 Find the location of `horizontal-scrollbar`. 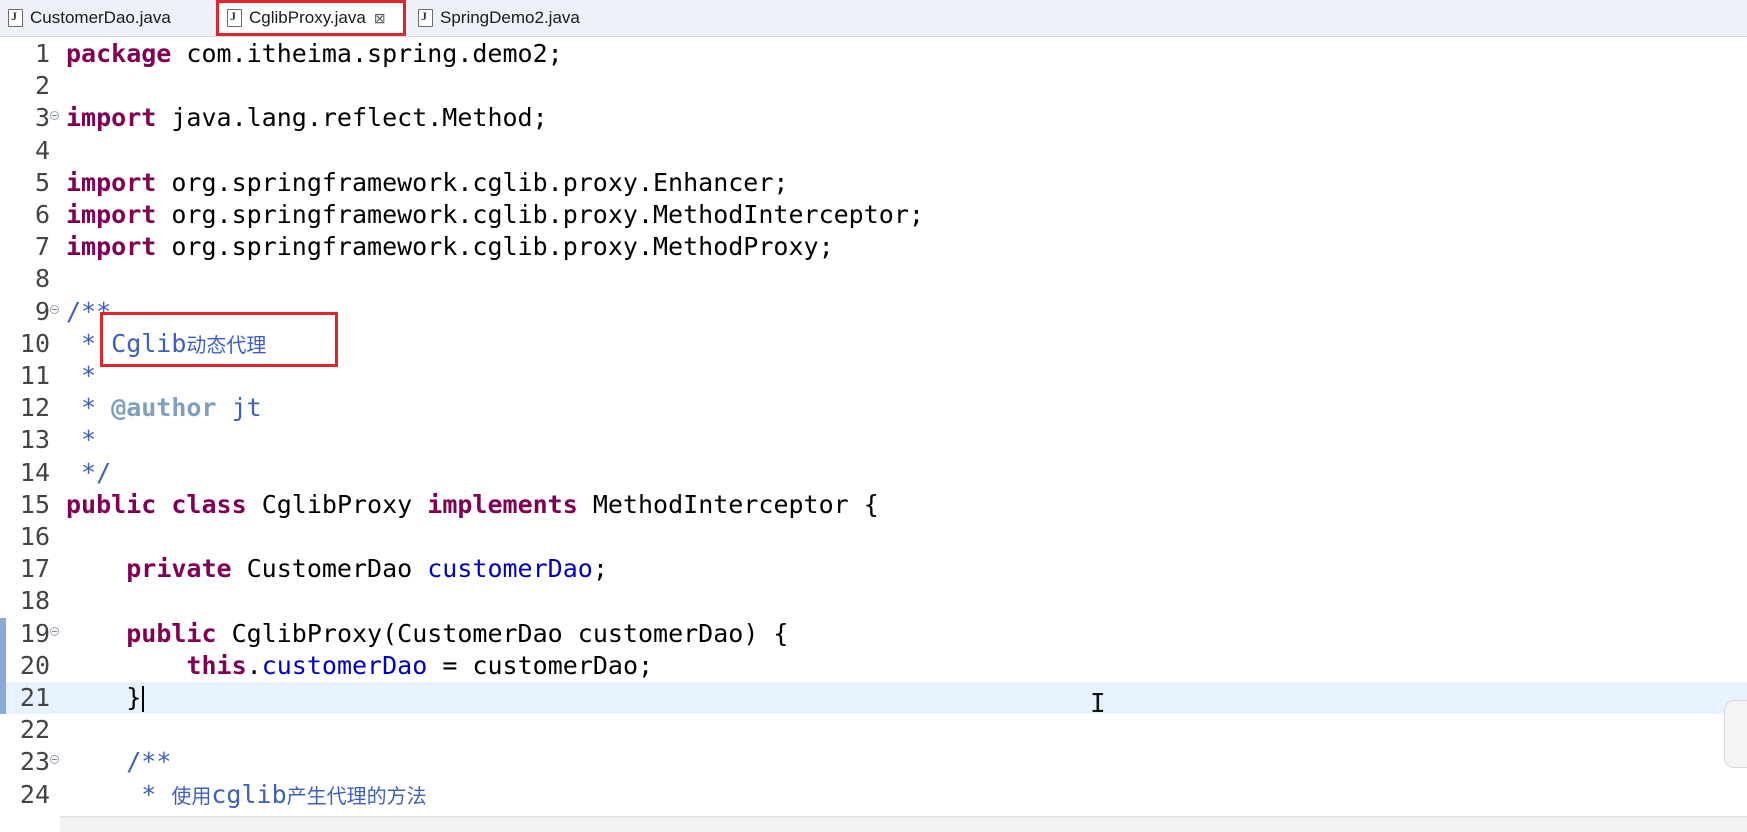

horizontal-scrollbar is located at coordinates (903, 824).